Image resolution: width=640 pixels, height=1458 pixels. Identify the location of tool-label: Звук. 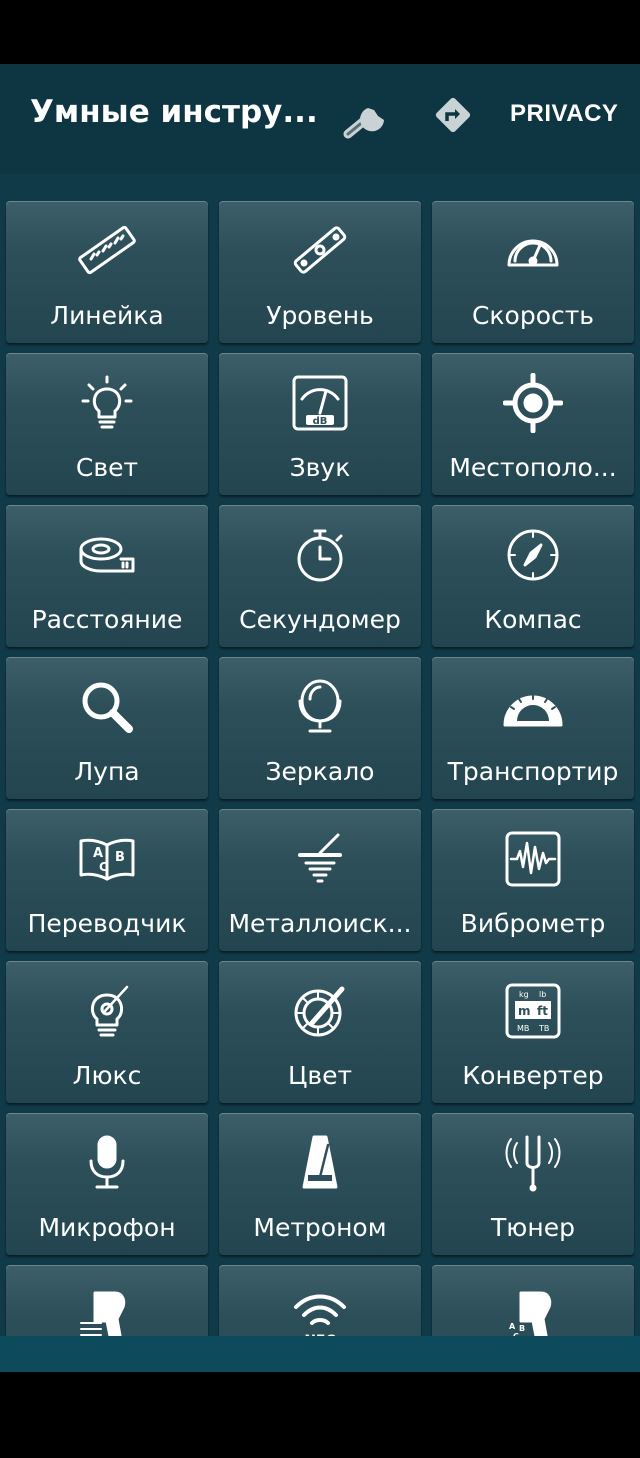
(320, 467).